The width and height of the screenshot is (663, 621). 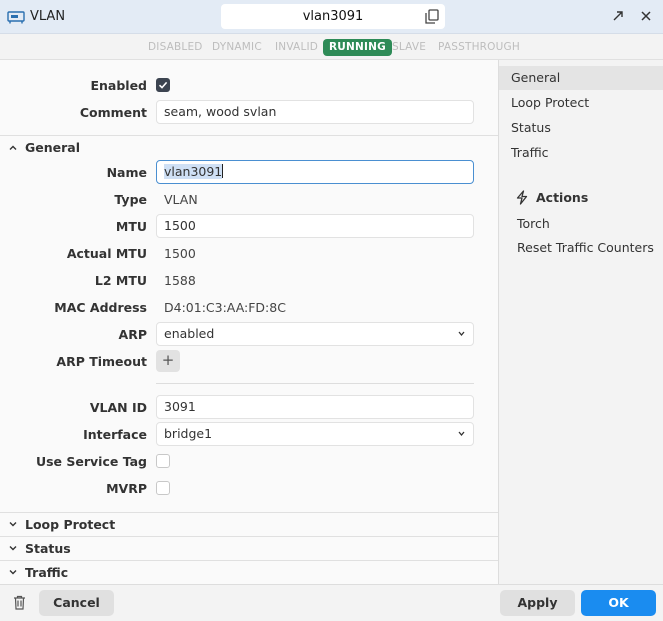 I want to click on section-traffic-title: Traffic, so click(x=47, y=572).